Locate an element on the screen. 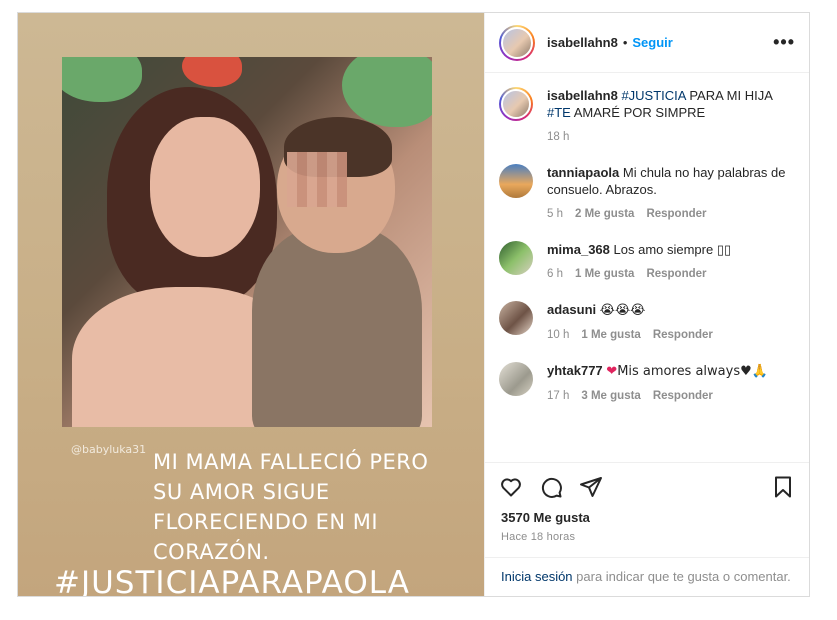  comment-username: mima_368 is located at coordinates (578, 249).